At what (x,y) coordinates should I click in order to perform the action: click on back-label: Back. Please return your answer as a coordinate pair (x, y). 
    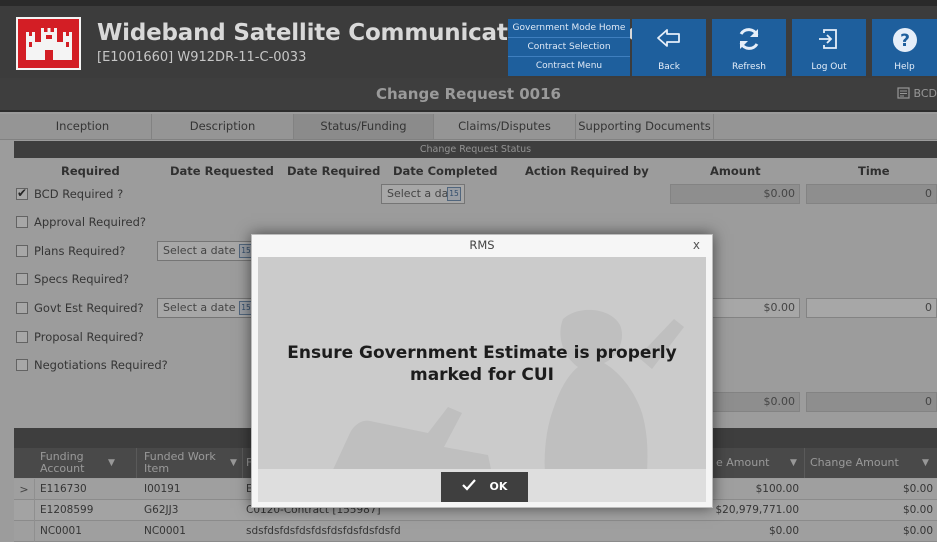
    Looking at the image, I should click on (669, 67).